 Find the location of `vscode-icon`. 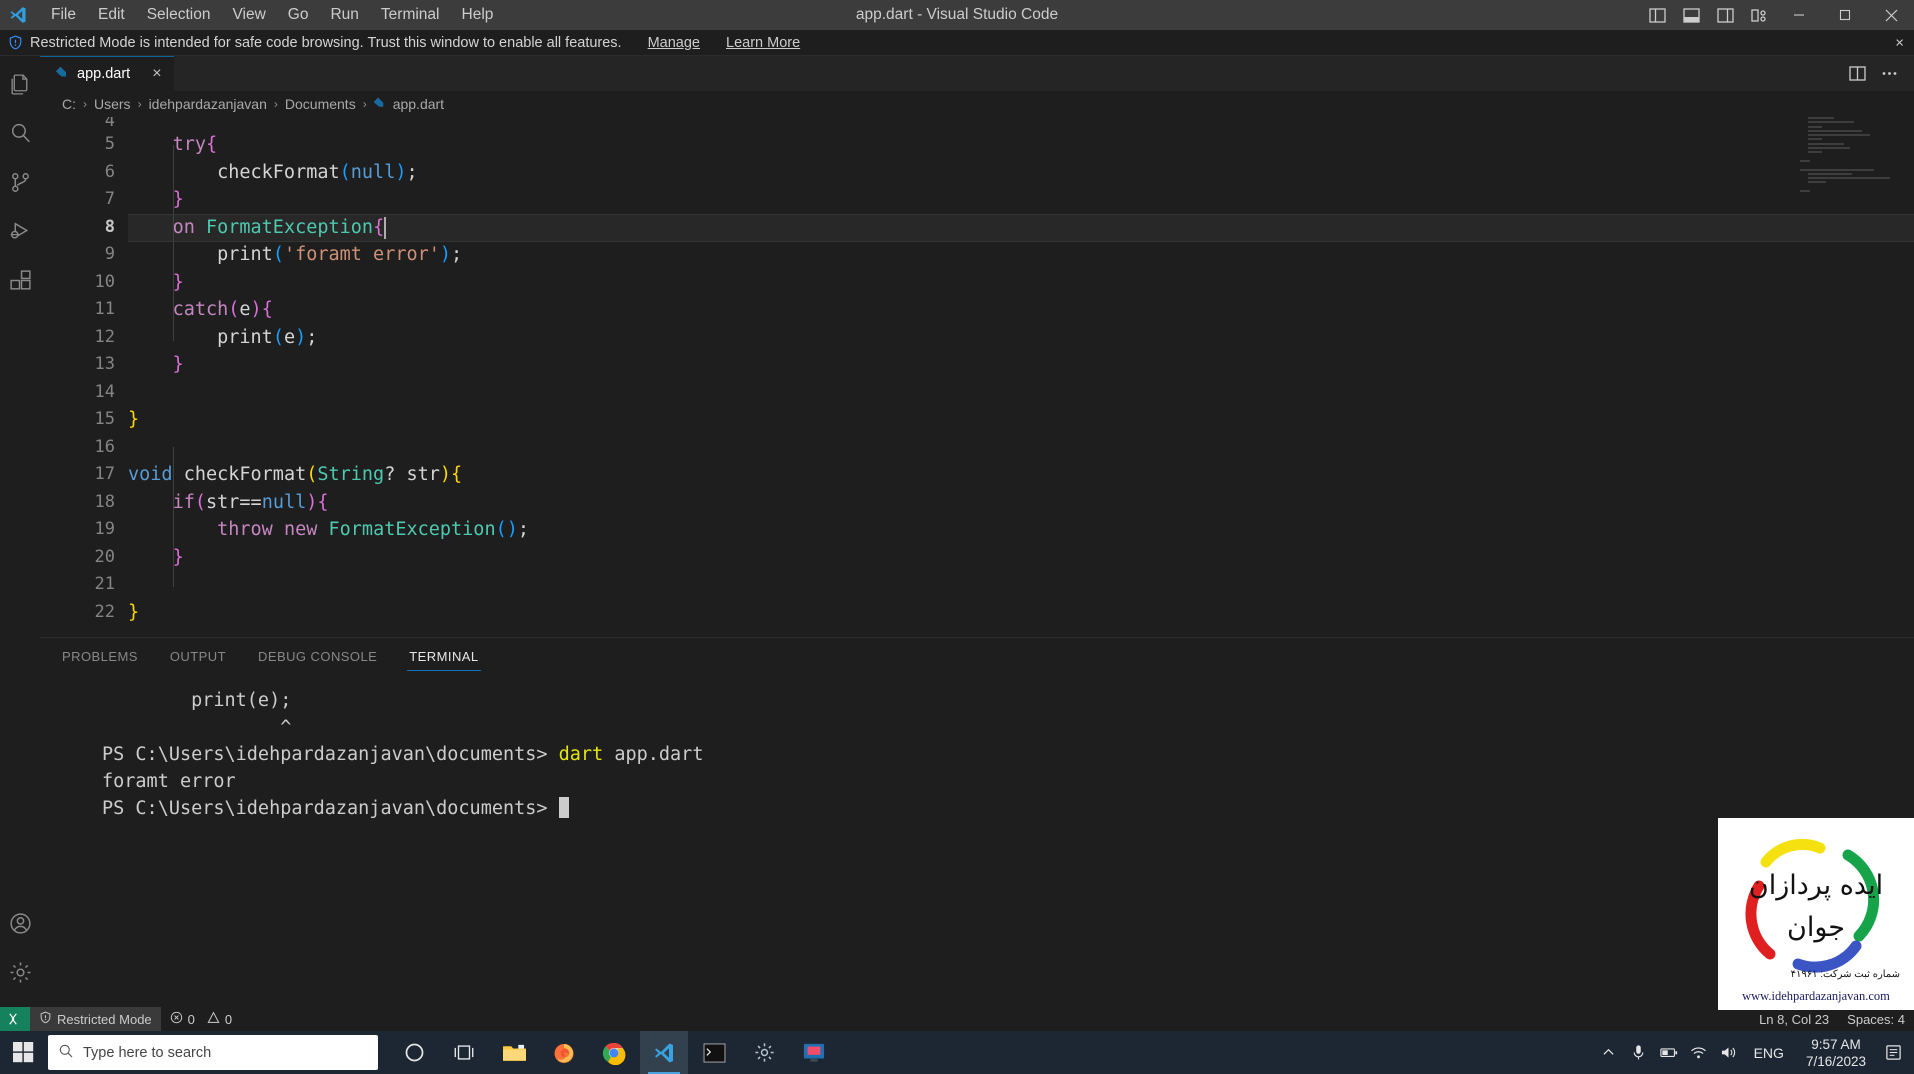

vscode-icon is located at coordinates (664, 1052).